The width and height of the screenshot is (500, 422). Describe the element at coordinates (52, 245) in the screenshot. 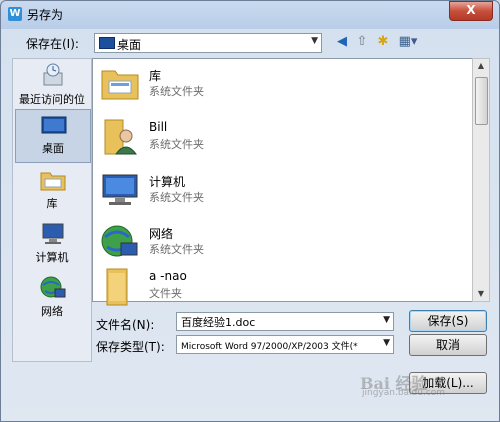

I see `place-computer: 计算机` at that location.